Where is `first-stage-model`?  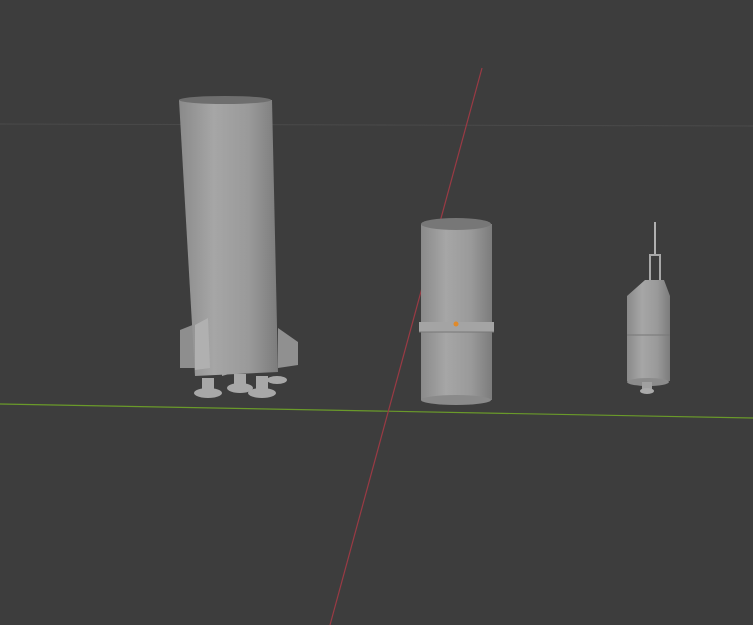 first-stage-model is located at coordinates (238, 247).